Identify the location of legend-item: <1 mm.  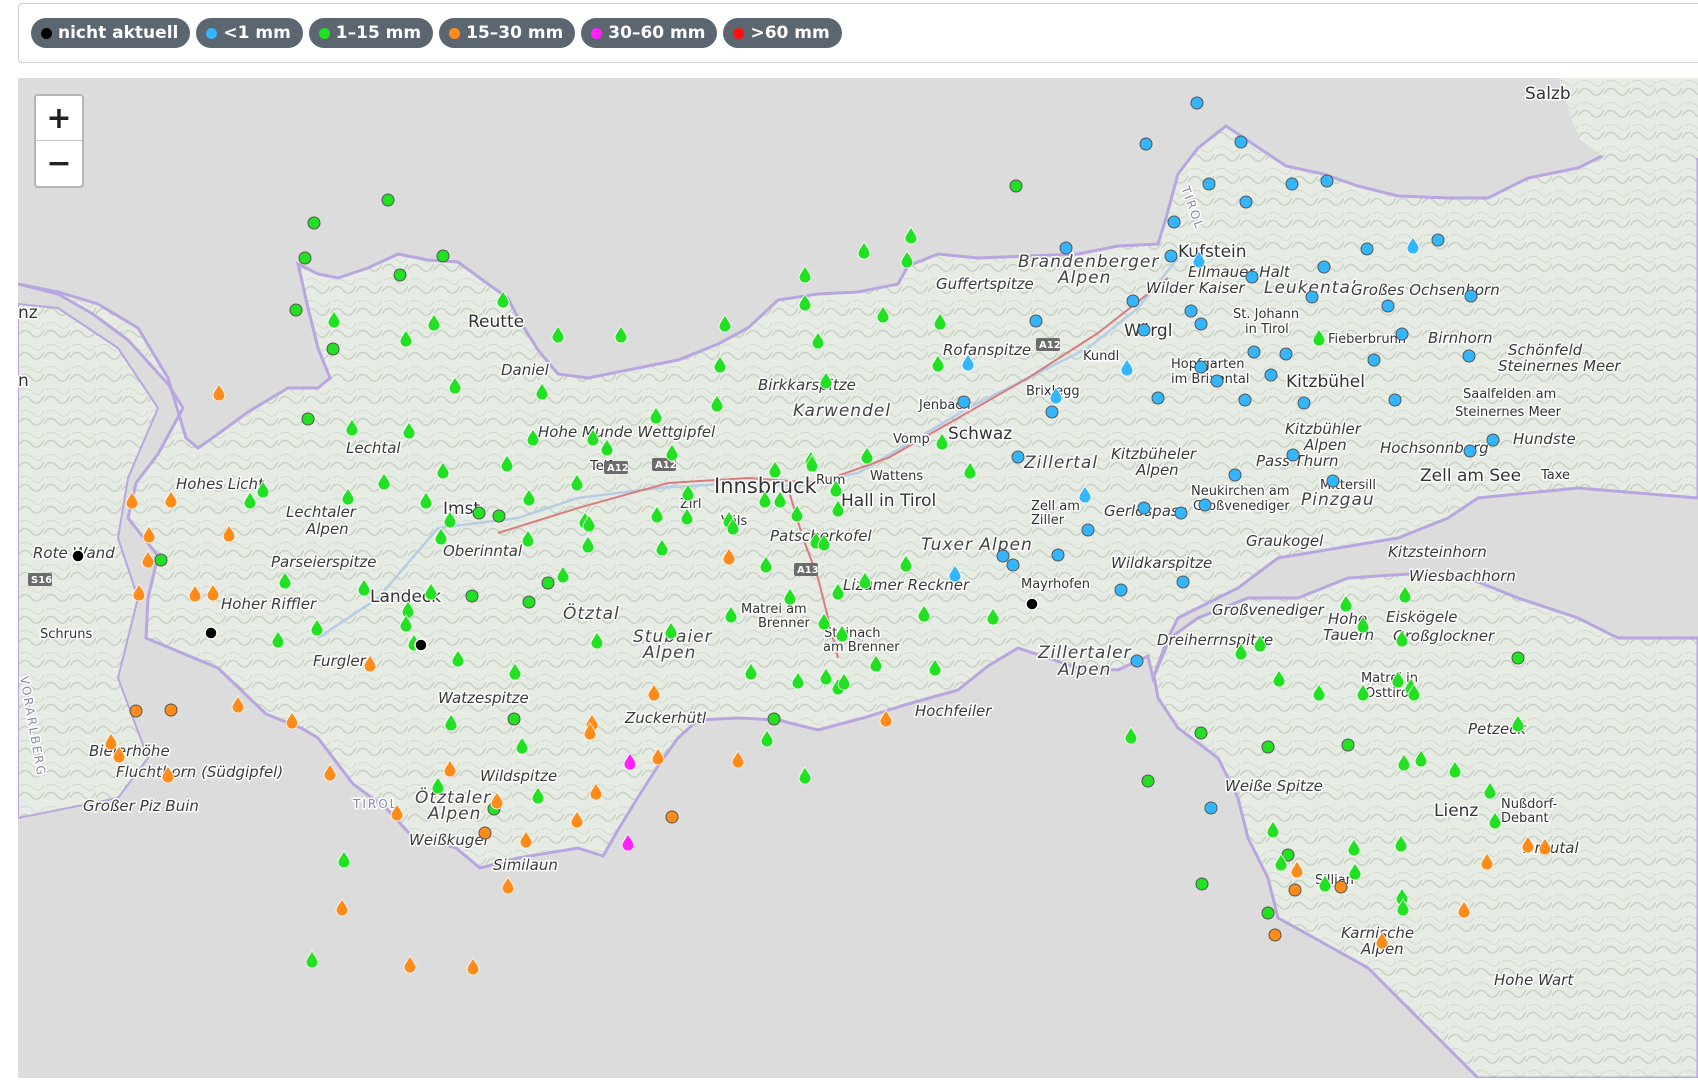
(249, 33).